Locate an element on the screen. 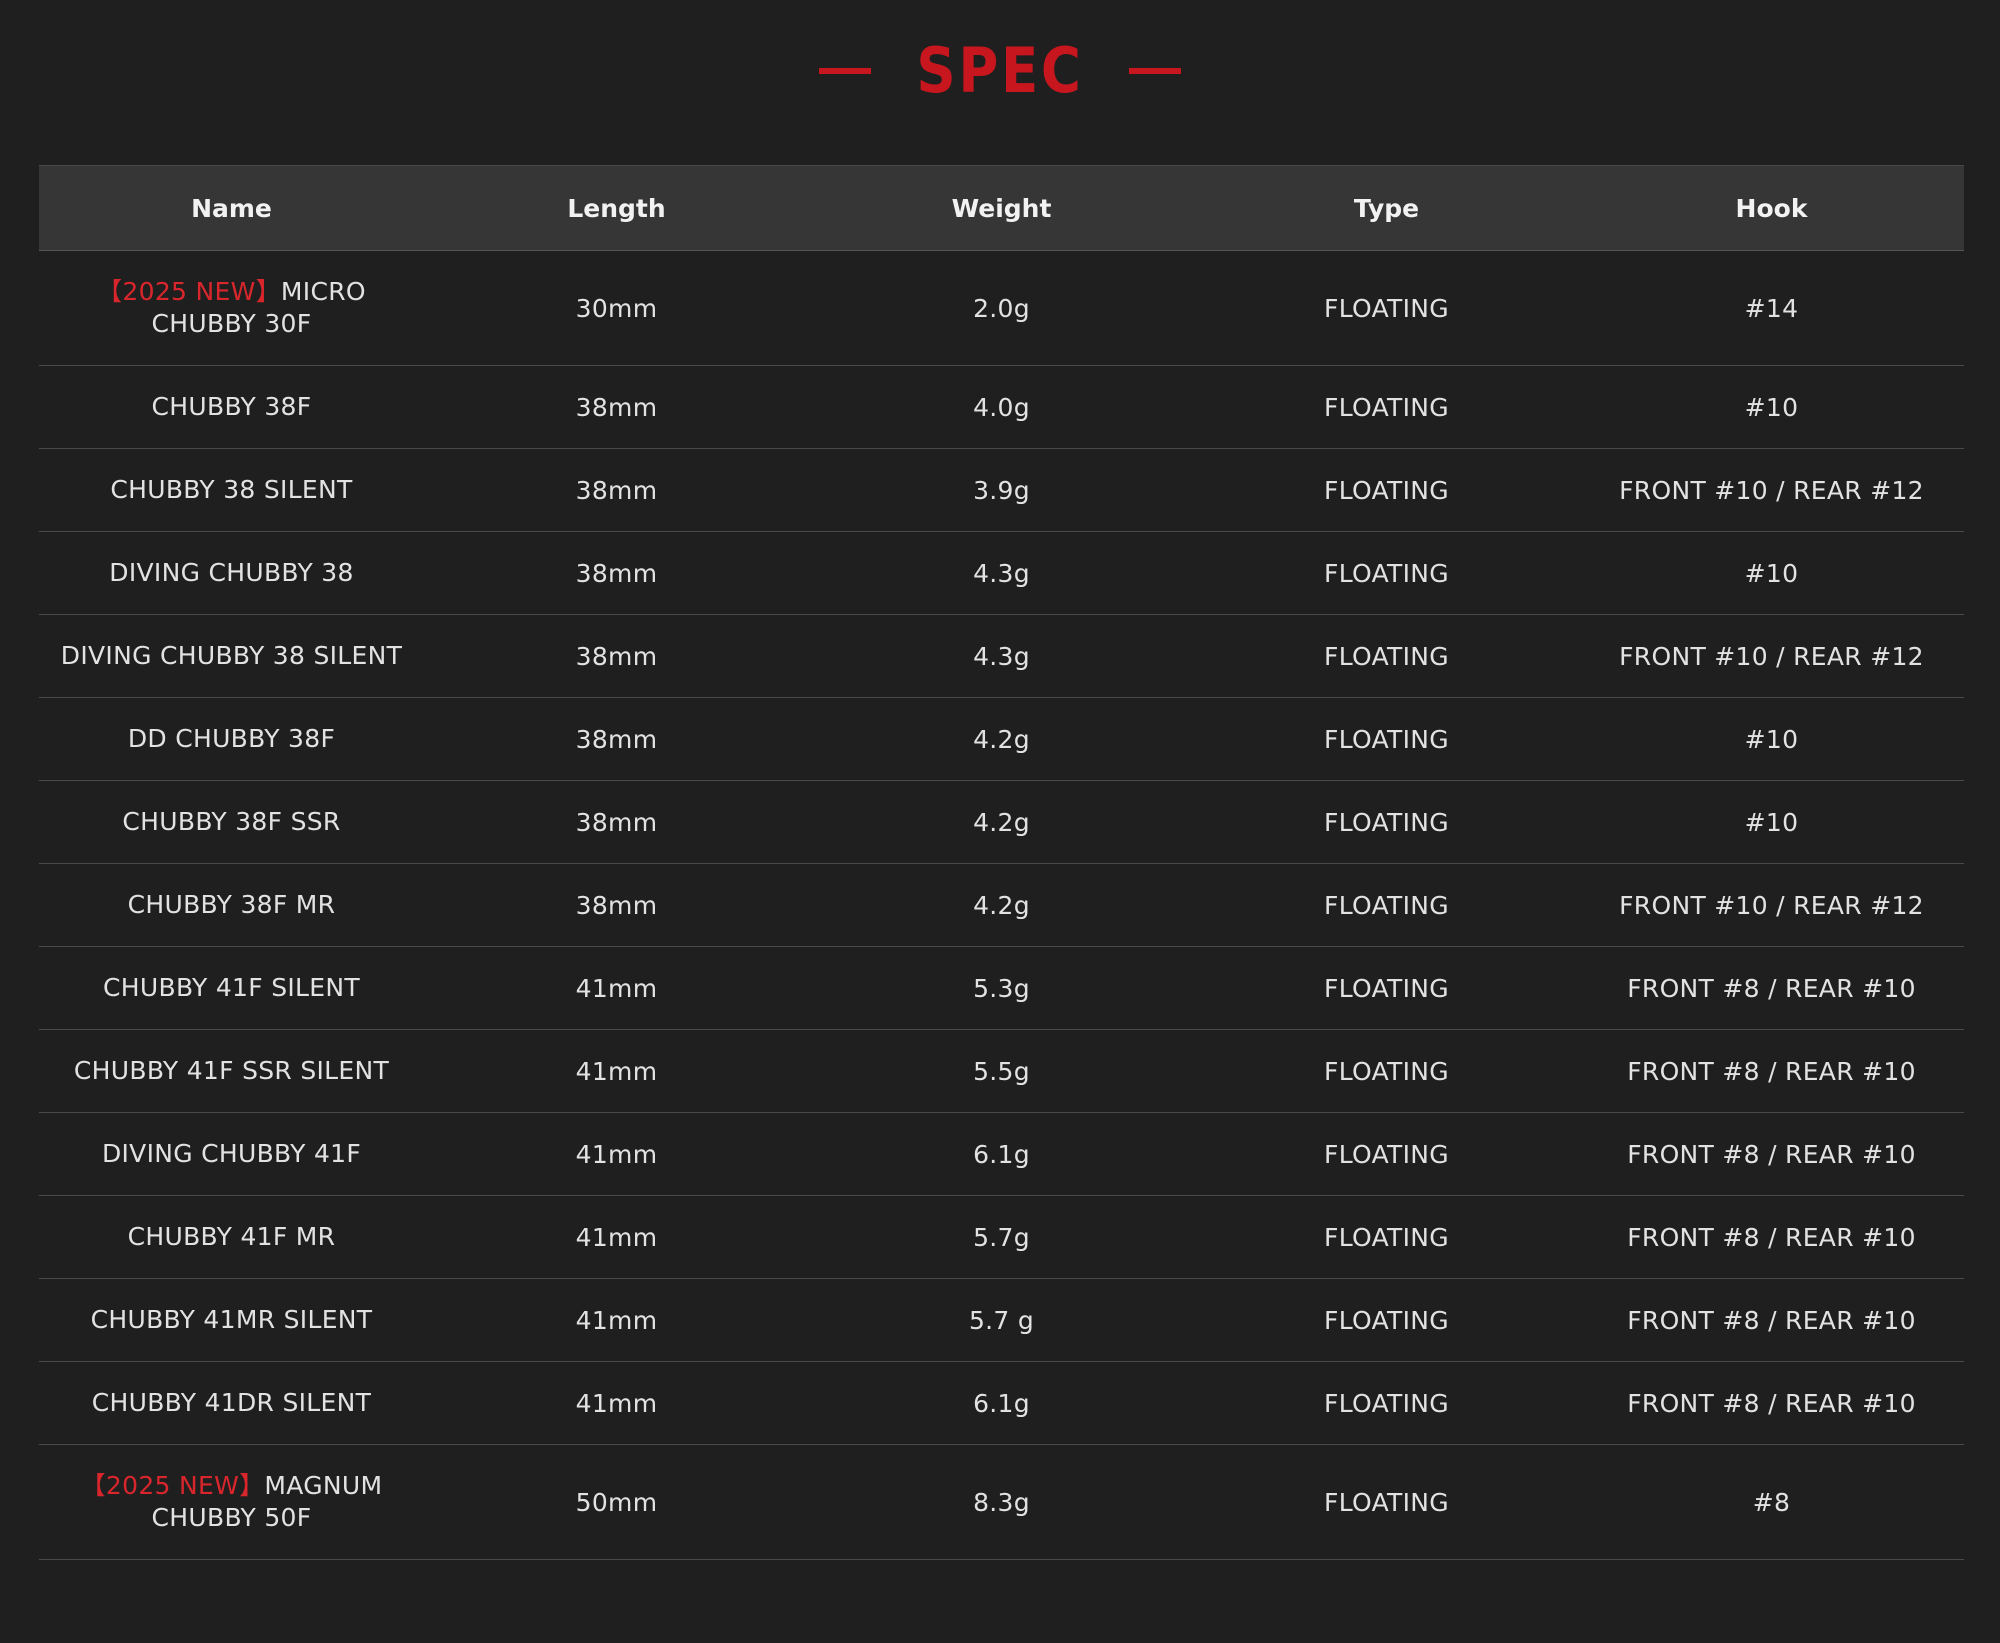 The width and height of the screenshot is (2000, 1643). cell-weight: 3.9g is located at coordinates (1001, 490).